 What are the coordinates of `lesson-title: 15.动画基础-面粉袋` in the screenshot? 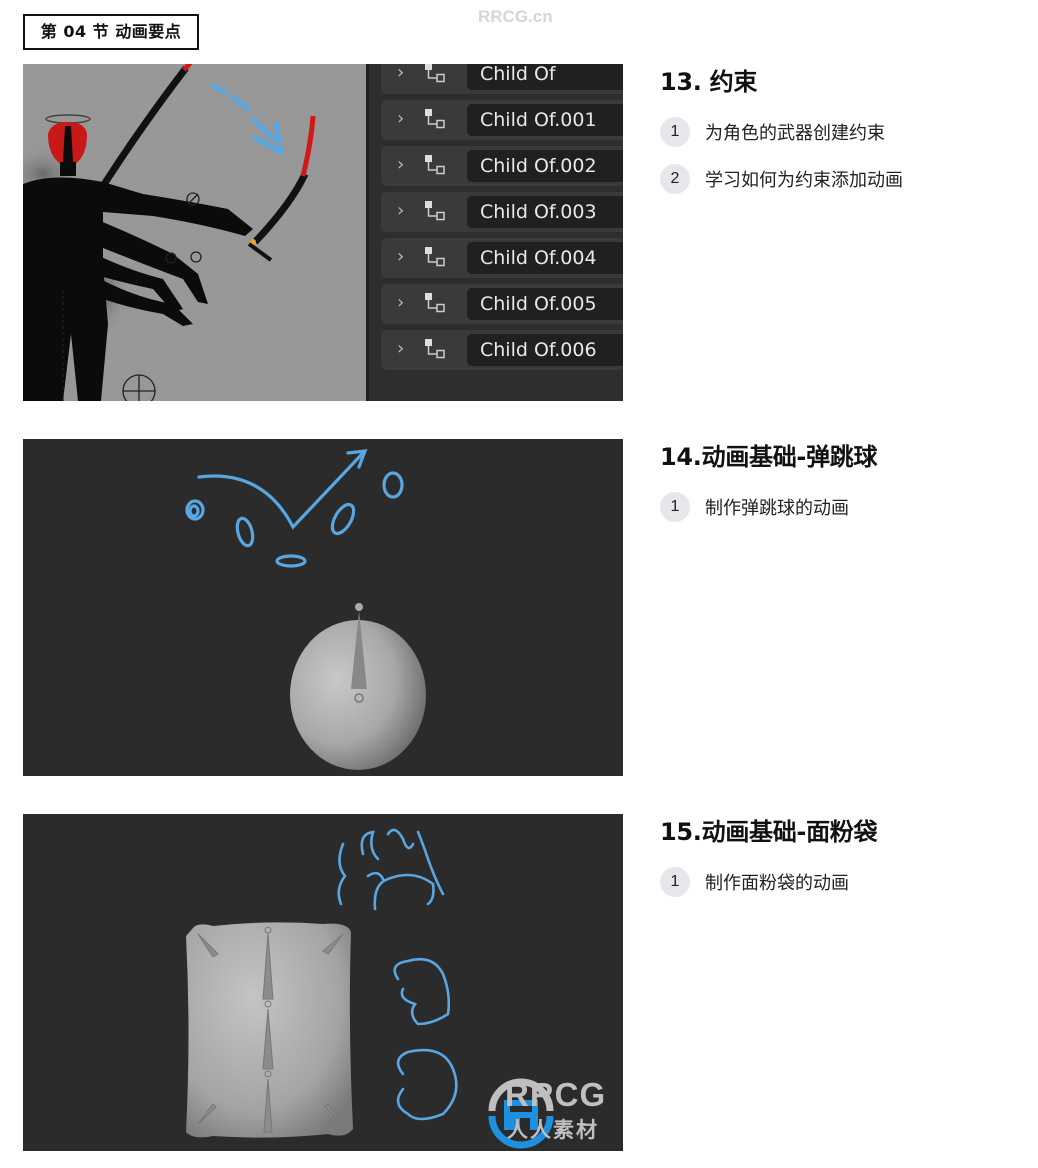 It's located at (769, 832).